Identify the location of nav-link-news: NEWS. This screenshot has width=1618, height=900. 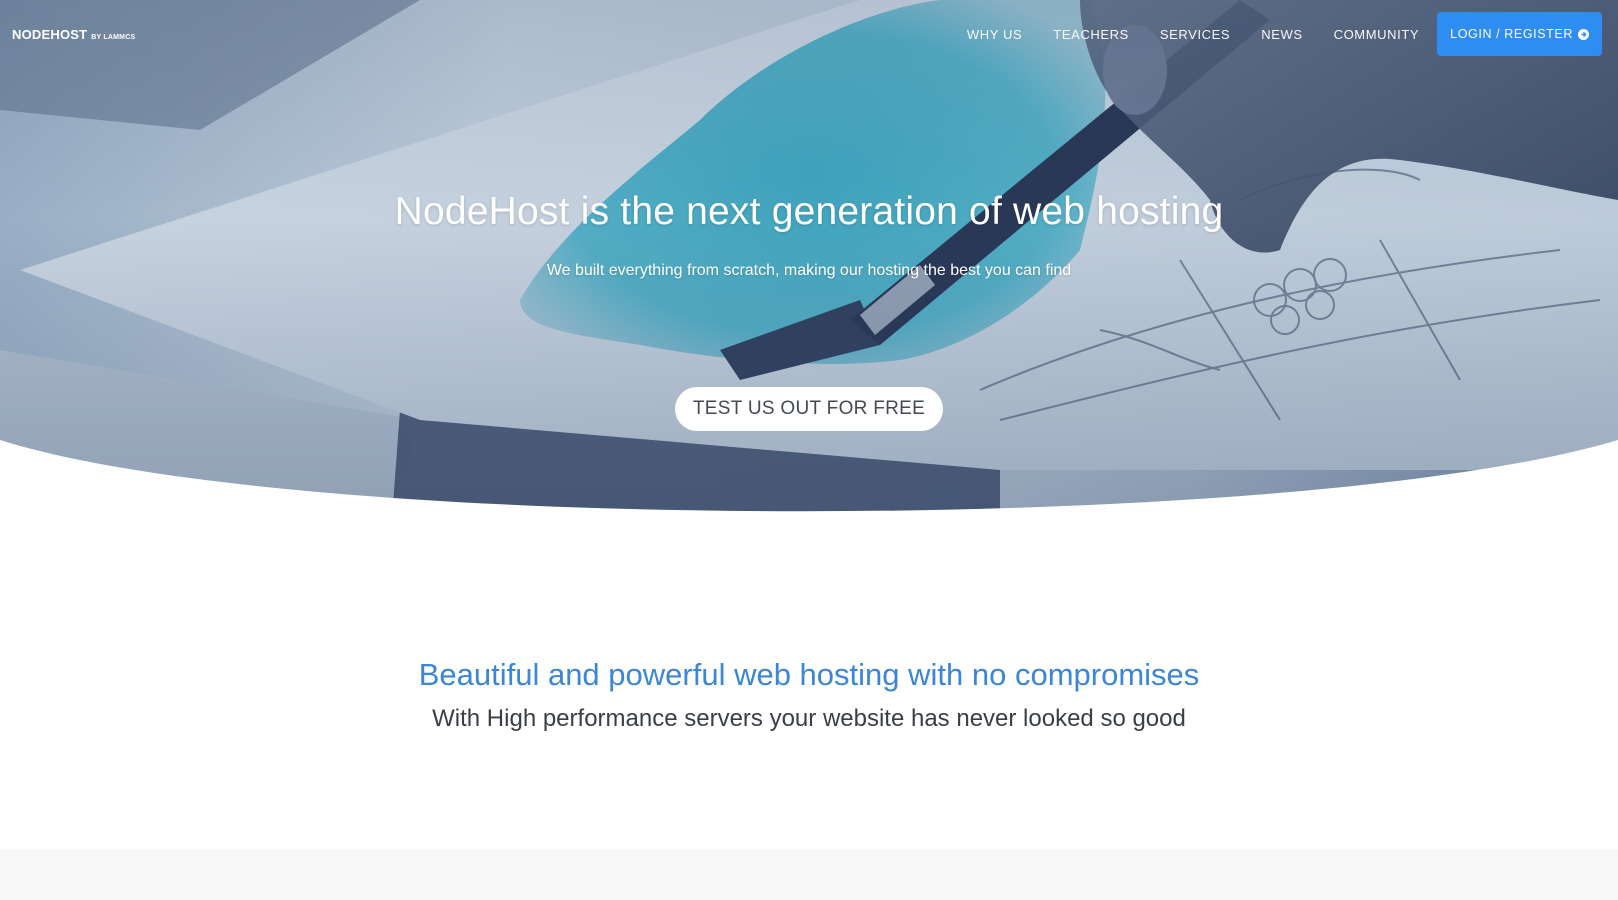
(1281, 34).